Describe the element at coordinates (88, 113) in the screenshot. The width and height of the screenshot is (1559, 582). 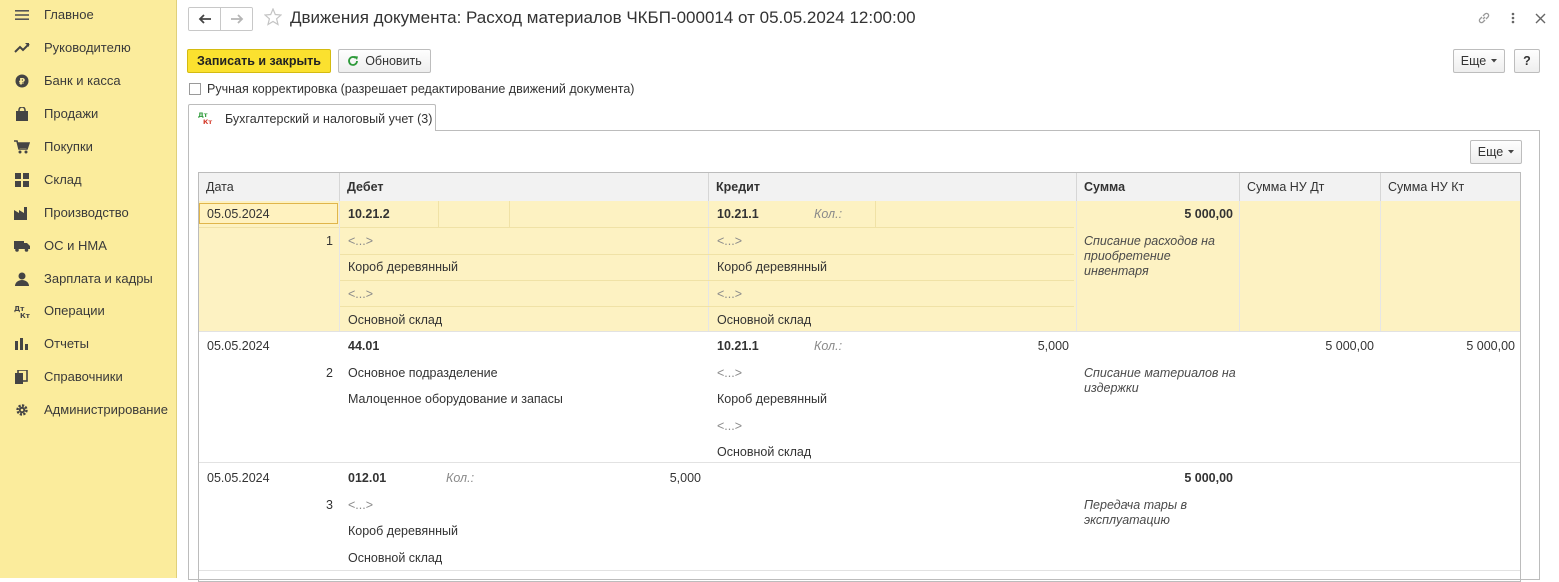
I see `sidebar-item-sales: Продажи` at that location.